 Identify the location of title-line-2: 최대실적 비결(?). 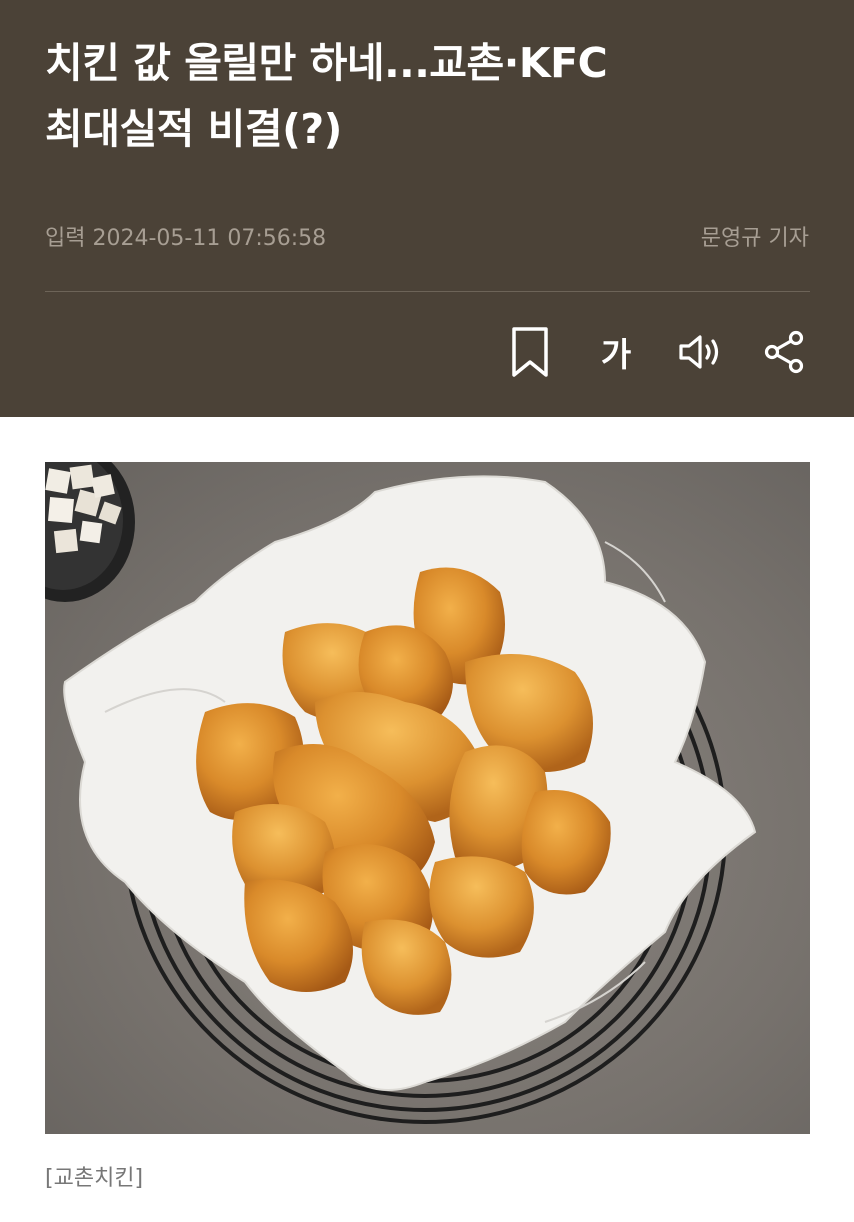
(193, 129).